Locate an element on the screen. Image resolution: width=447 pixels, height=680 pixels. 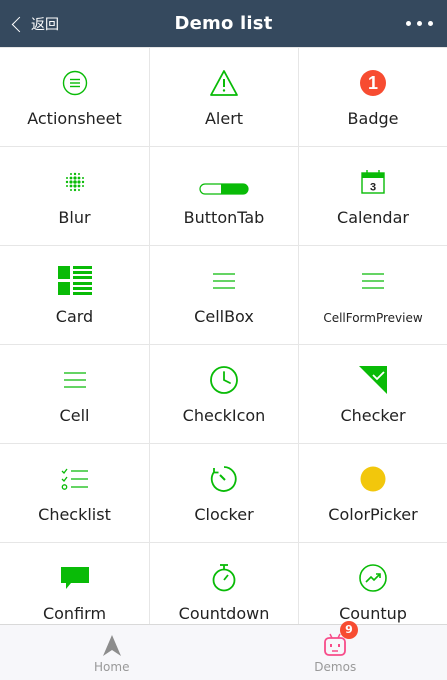
badge-value: 1 is located at coordinates (373, 83).